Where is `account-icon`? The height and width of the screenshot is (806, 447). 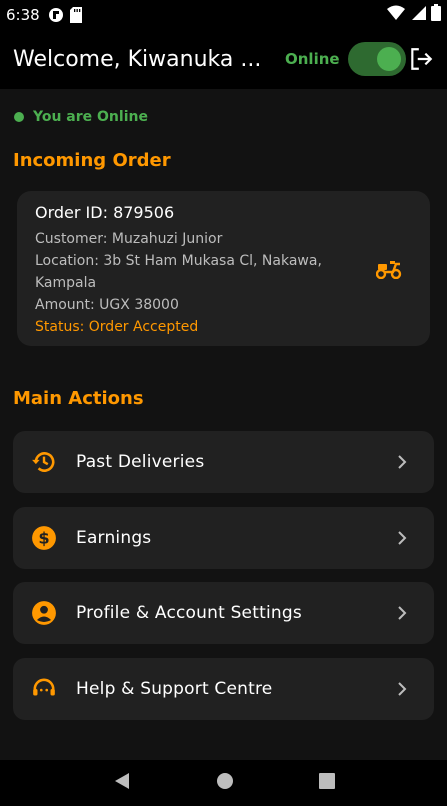 account-icon is located at coordinates (44, 613).